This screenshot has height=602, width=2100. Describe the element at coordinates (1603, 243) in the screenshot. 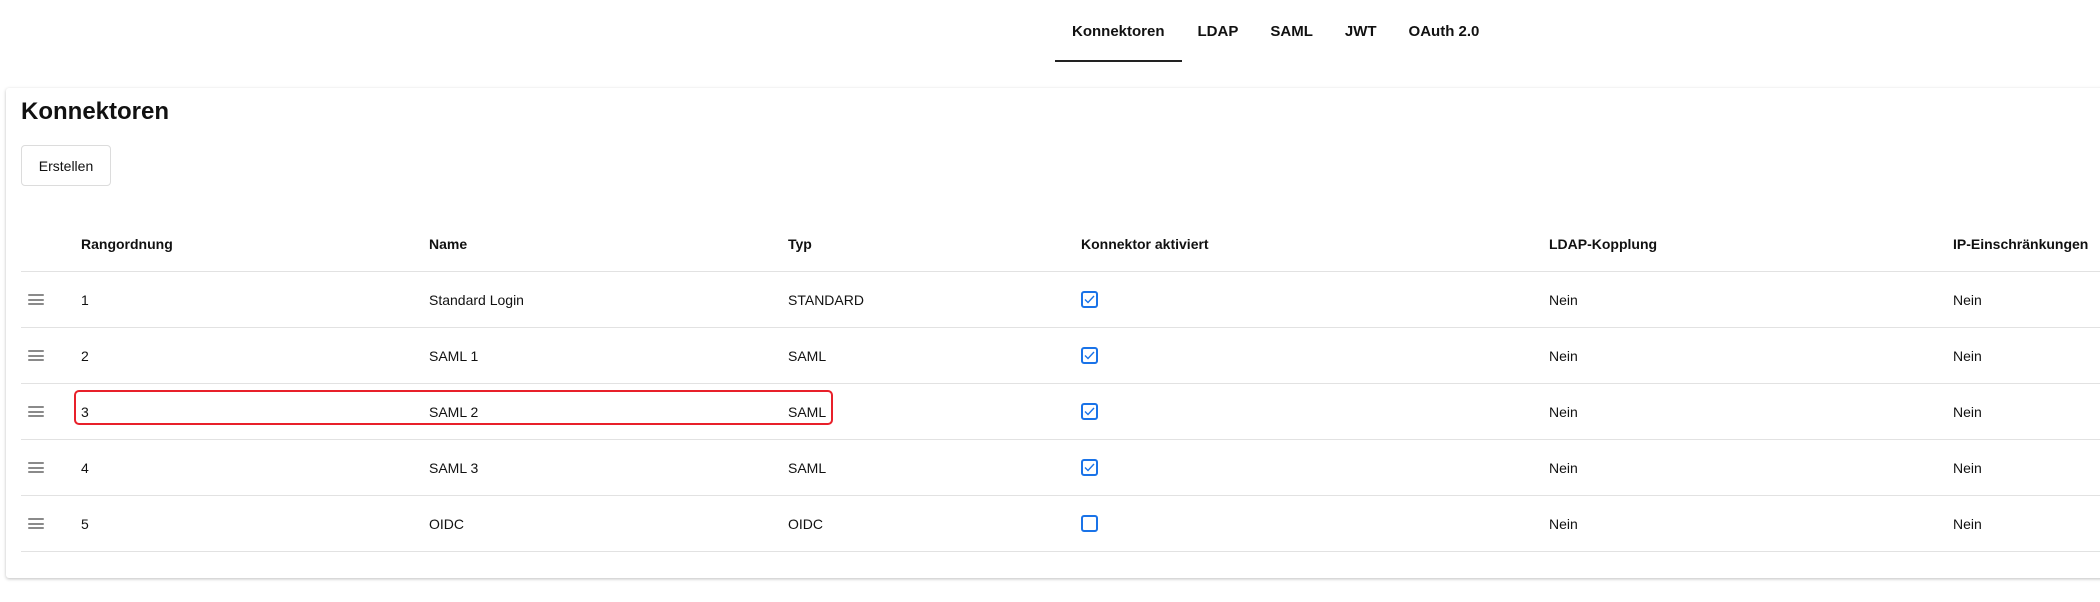

I see `header-ldap: LDAP-Kopplung` at that location.